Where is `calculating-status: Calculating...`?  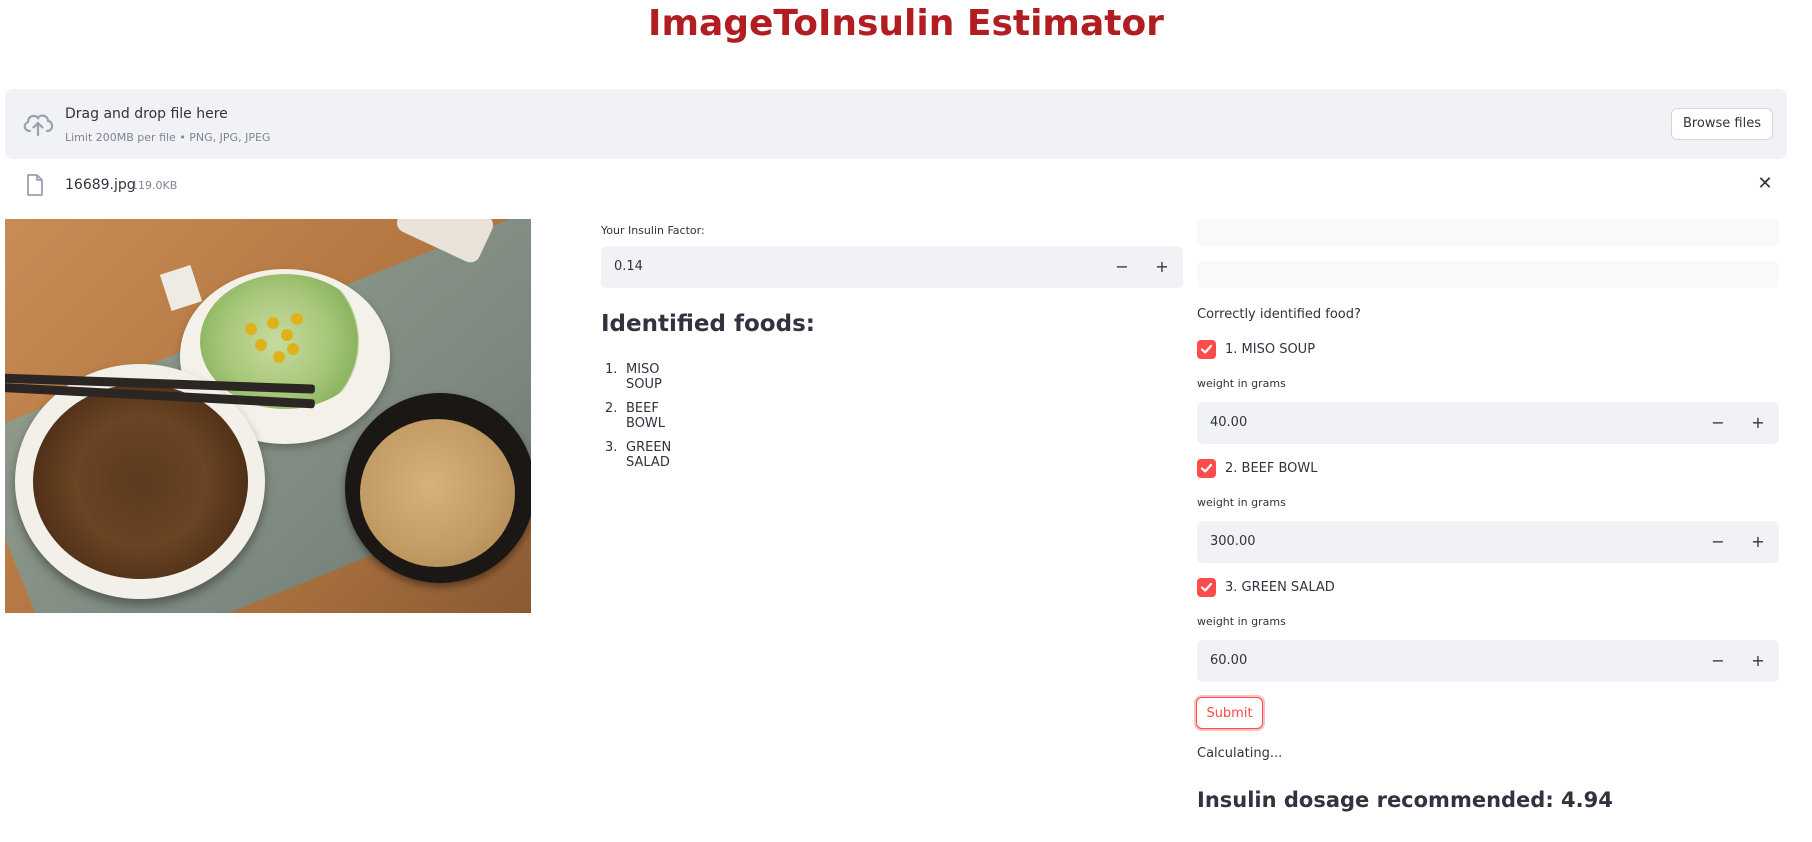
calculating-status: Calculating... is located at coordinates (1240, 753).